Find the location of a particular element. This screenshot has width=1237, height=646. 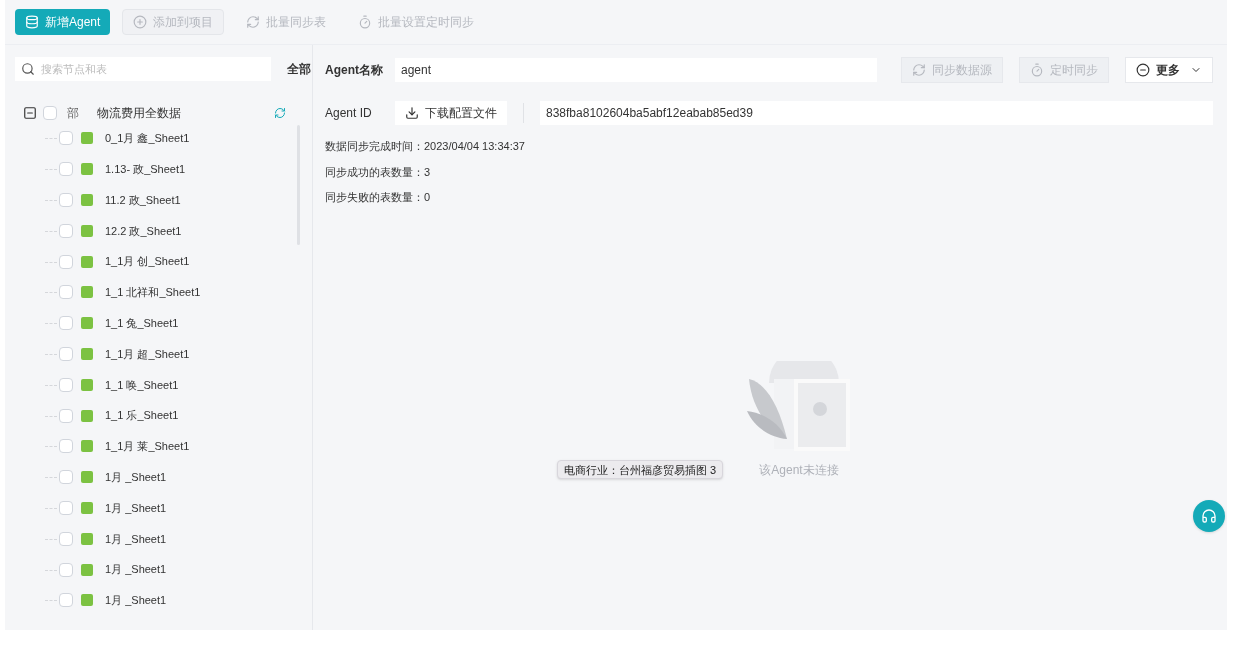

database-icon is located at coordinates (32, 22).